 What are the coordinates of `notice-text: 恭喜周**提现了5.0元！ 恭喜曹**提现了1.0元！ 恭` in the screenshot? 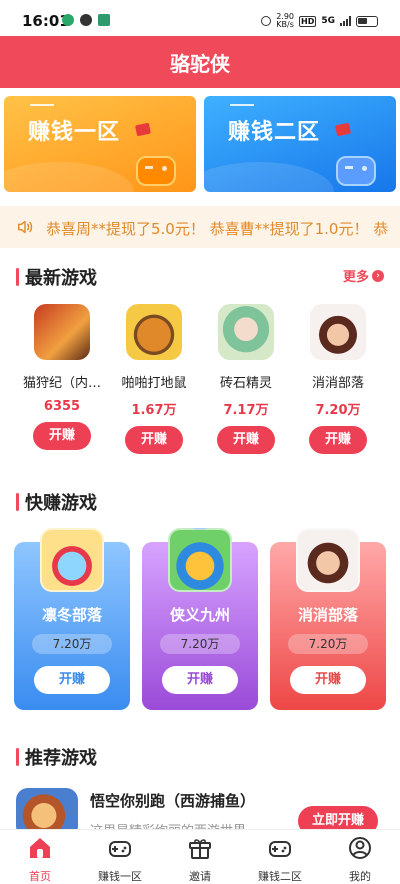 It's located at (217, 229).